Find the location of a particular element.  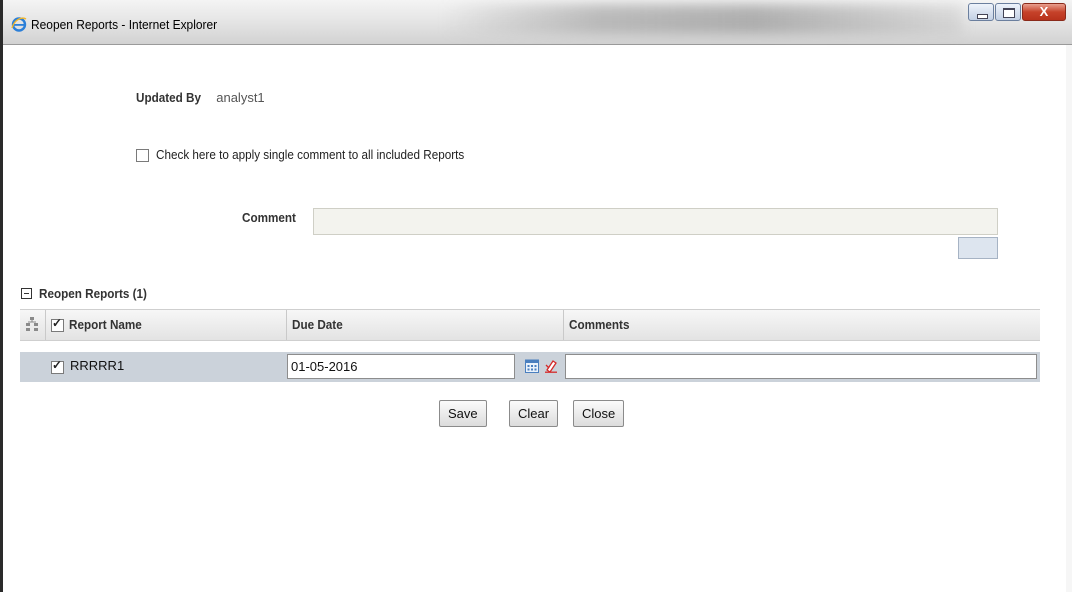

title-bar-decoration is located at coordinates (703, 19).